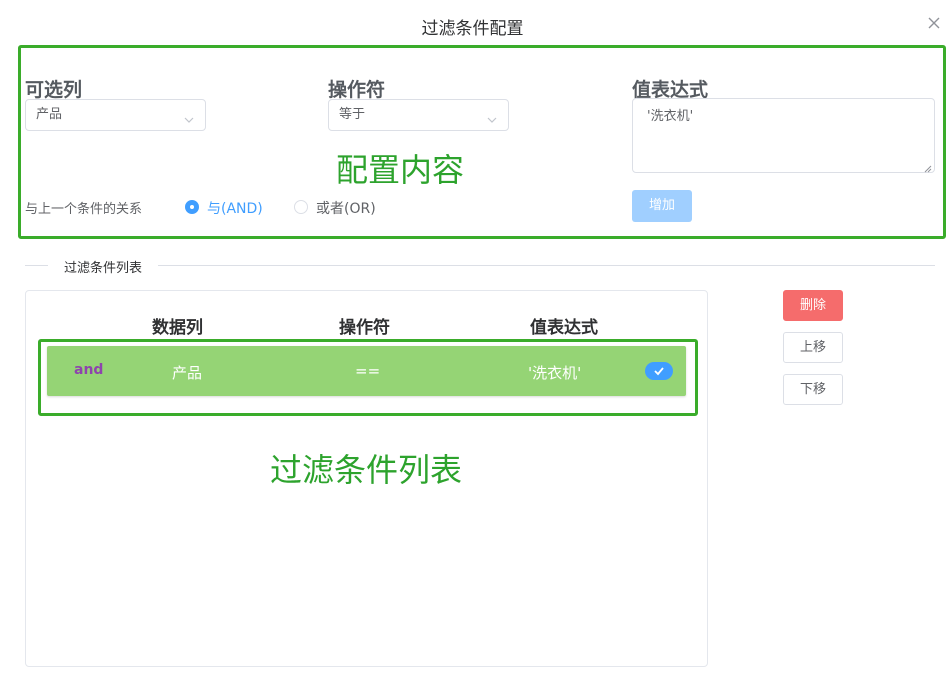 The width and height of the screenshot is (950, 694). Describe the element at coordinates (346, 209) in the screenshot. I see `radio-or-label: 或者(OR)` at that location.